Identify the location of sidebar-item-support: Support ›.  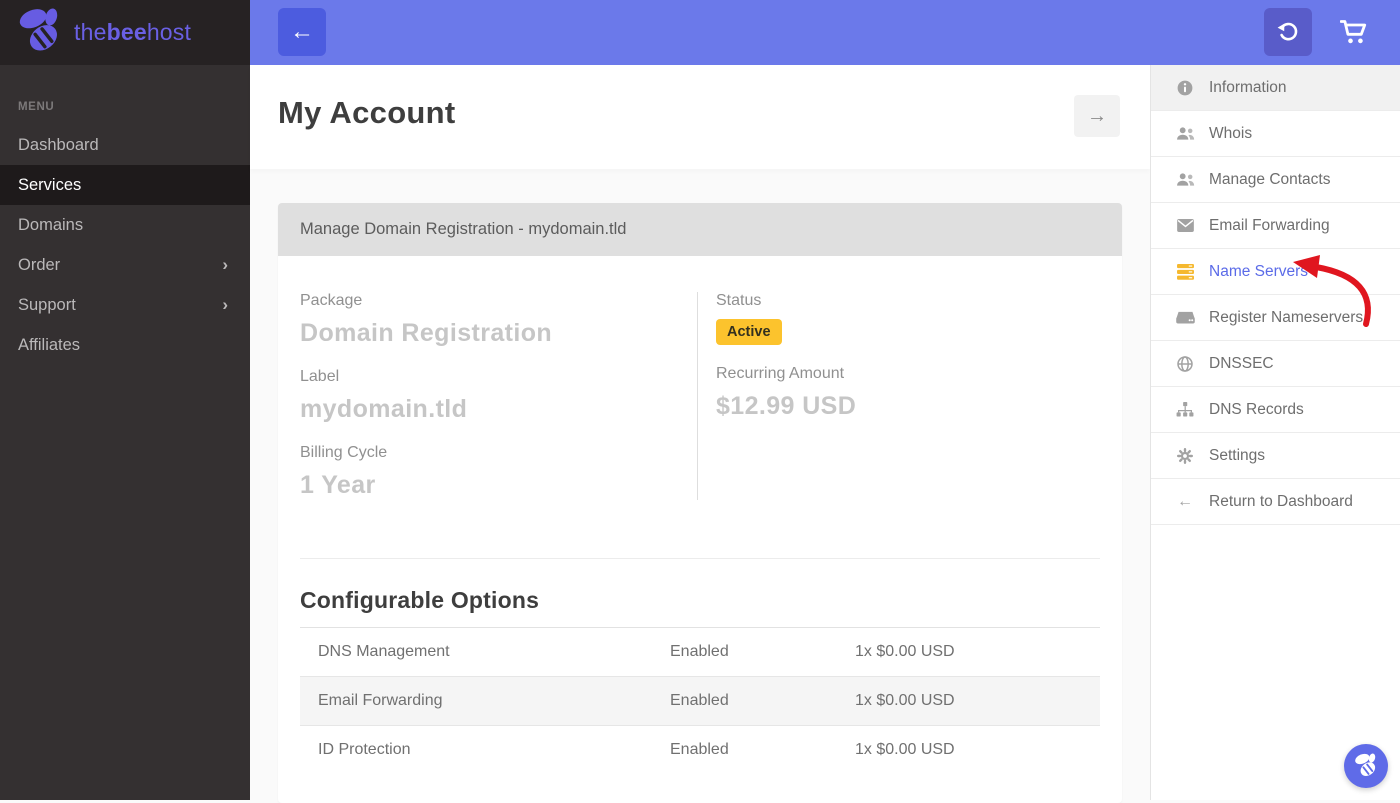
(125, 305).